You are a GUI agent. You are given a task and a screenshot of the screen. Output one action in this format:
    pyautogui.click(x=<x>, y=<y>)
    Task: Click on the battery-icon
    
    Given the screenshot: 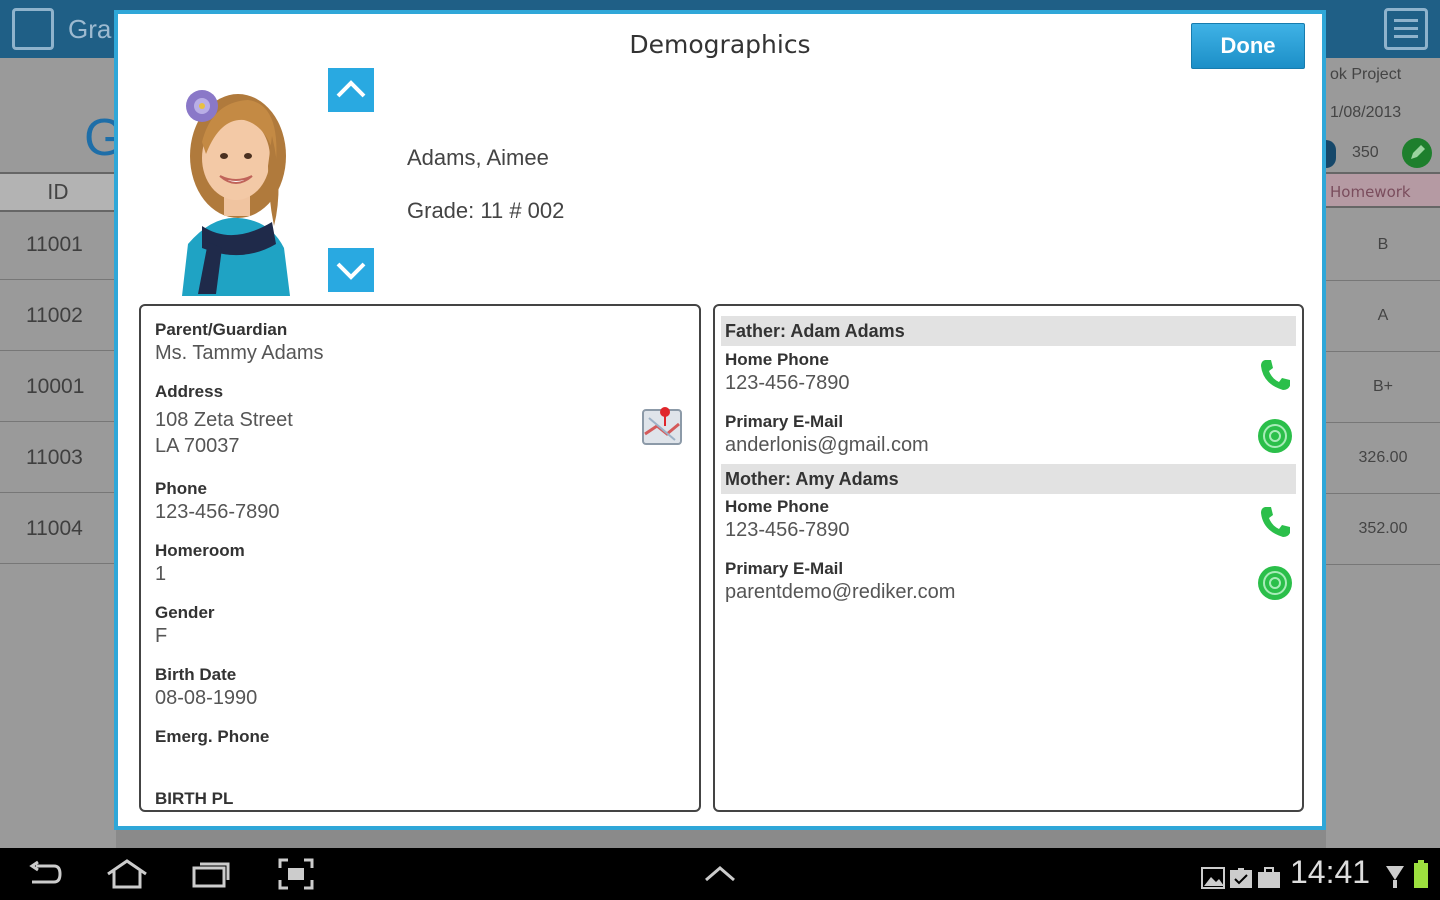 What is the action you would take?
    pyautogui.click(x=1421, y=874)
    